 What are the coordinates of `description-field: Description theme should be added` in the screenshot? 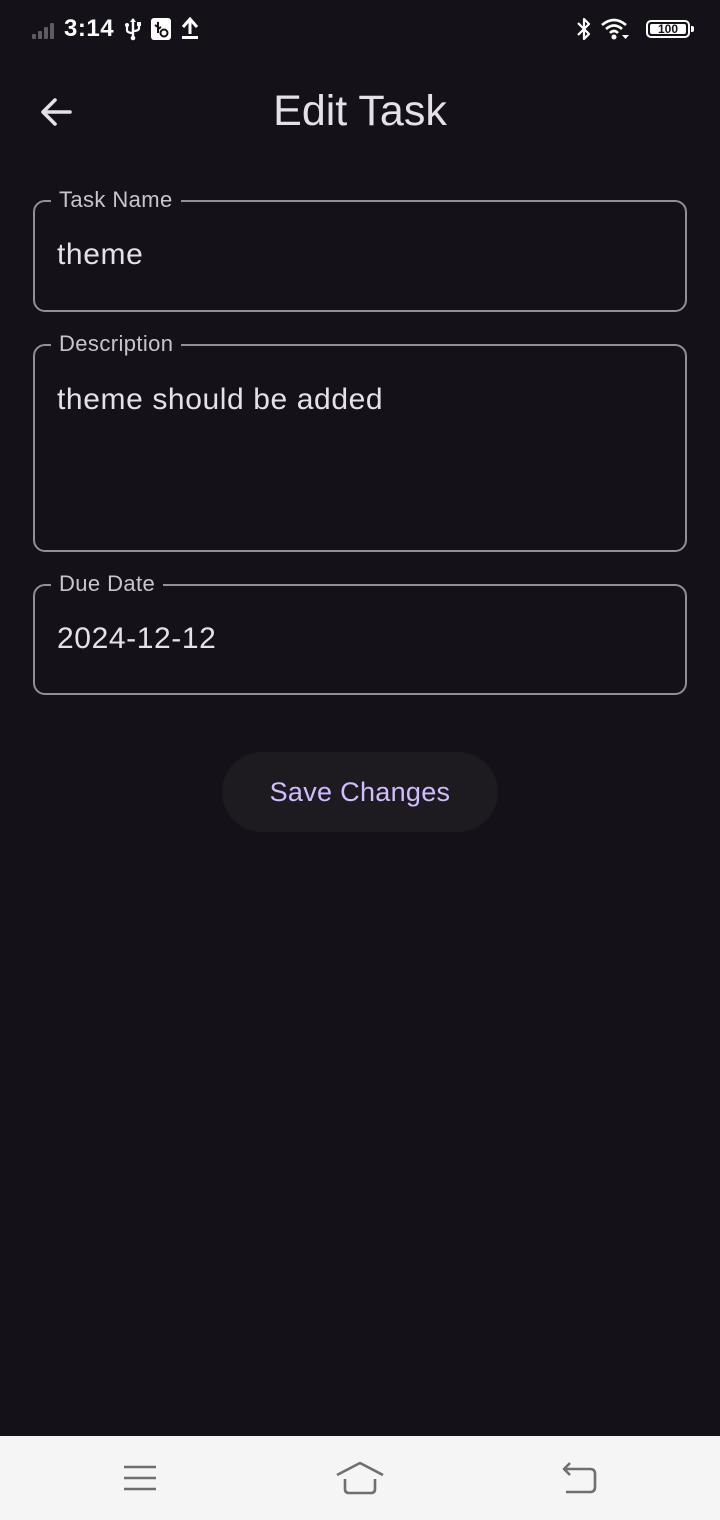 It's located at (360, 441).